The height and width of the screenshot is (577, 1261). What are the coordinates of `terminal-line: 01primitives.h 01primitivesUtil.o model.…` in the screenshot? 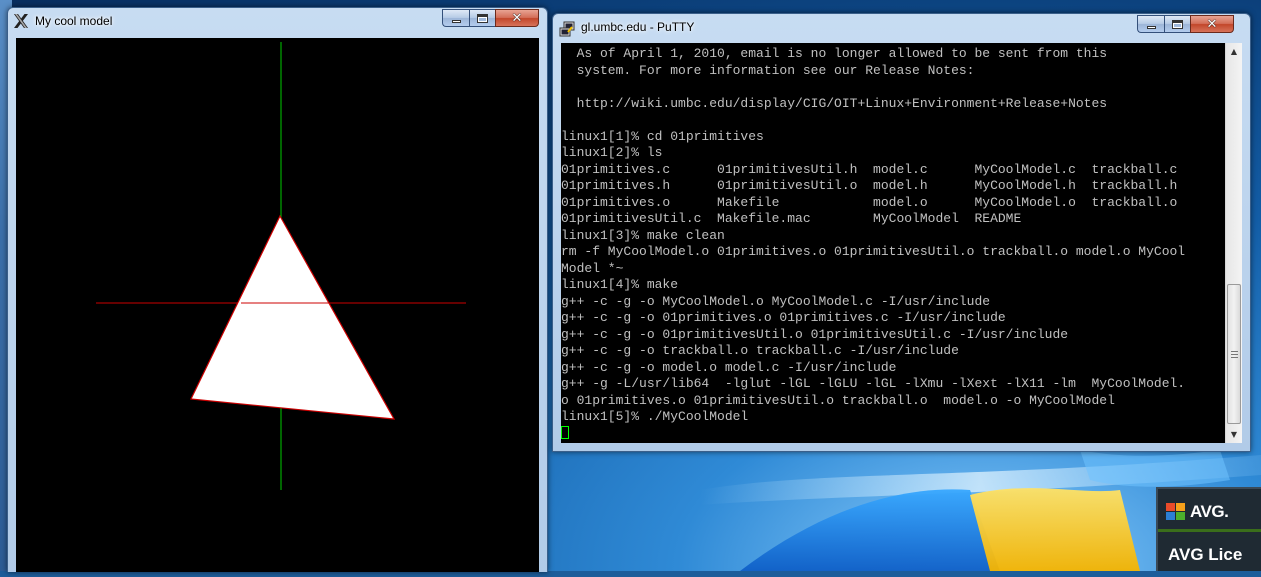 It's located at (869, 185).